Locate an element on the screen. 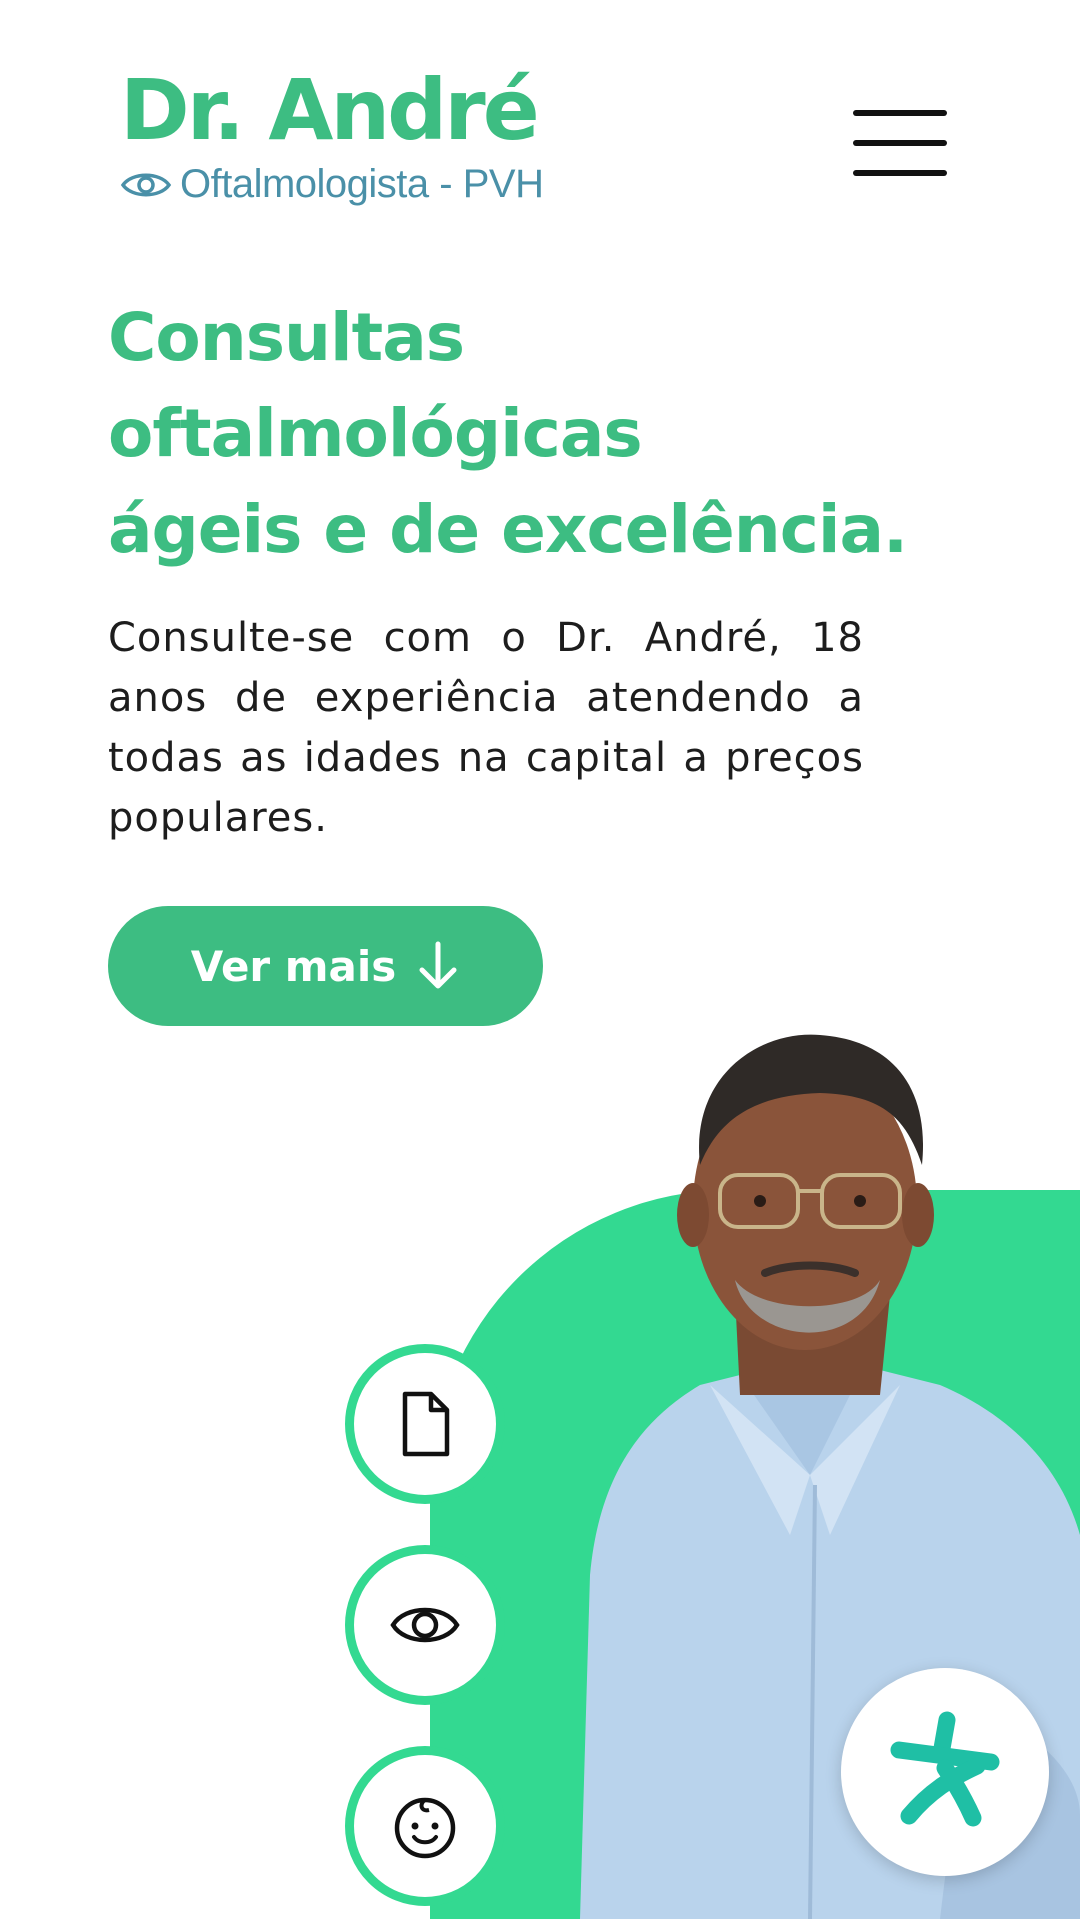  arrow-down-icon is located at coordinates (438, 965).